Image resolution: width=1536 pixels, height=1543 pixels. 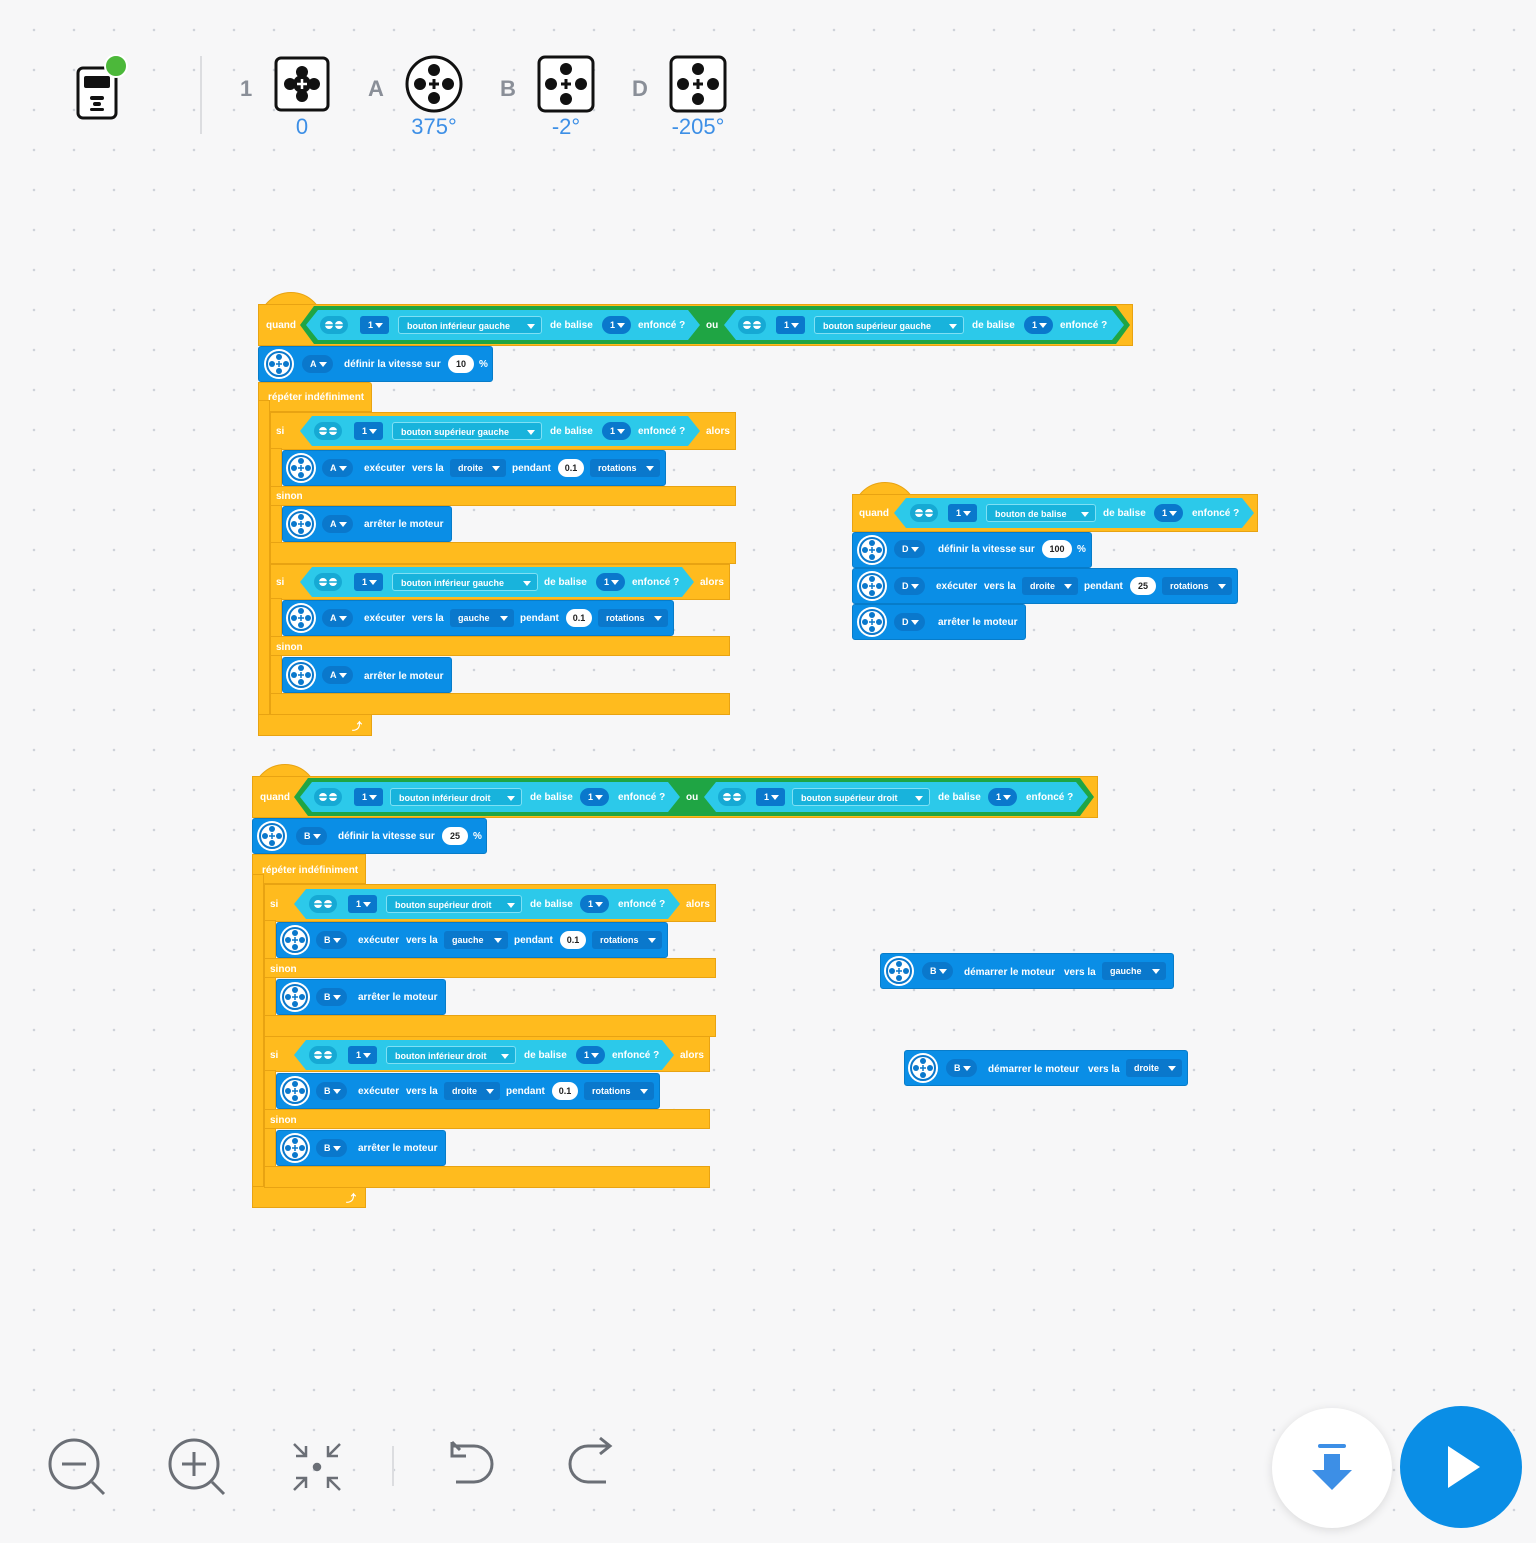 What do you see at coordinates (398, 1148) in the screenshot?
I see `stop-motor-label: arrêter le moteur` at bounding box center [398, 1148].